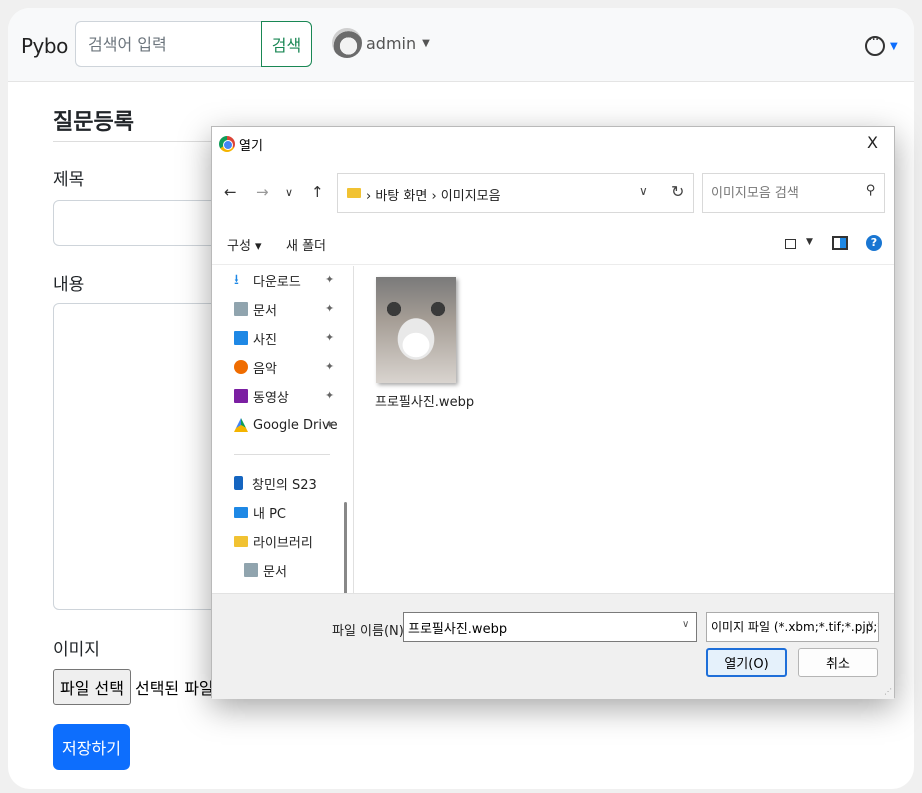  I want to click on image-label: 이미지, so click(76, 650).